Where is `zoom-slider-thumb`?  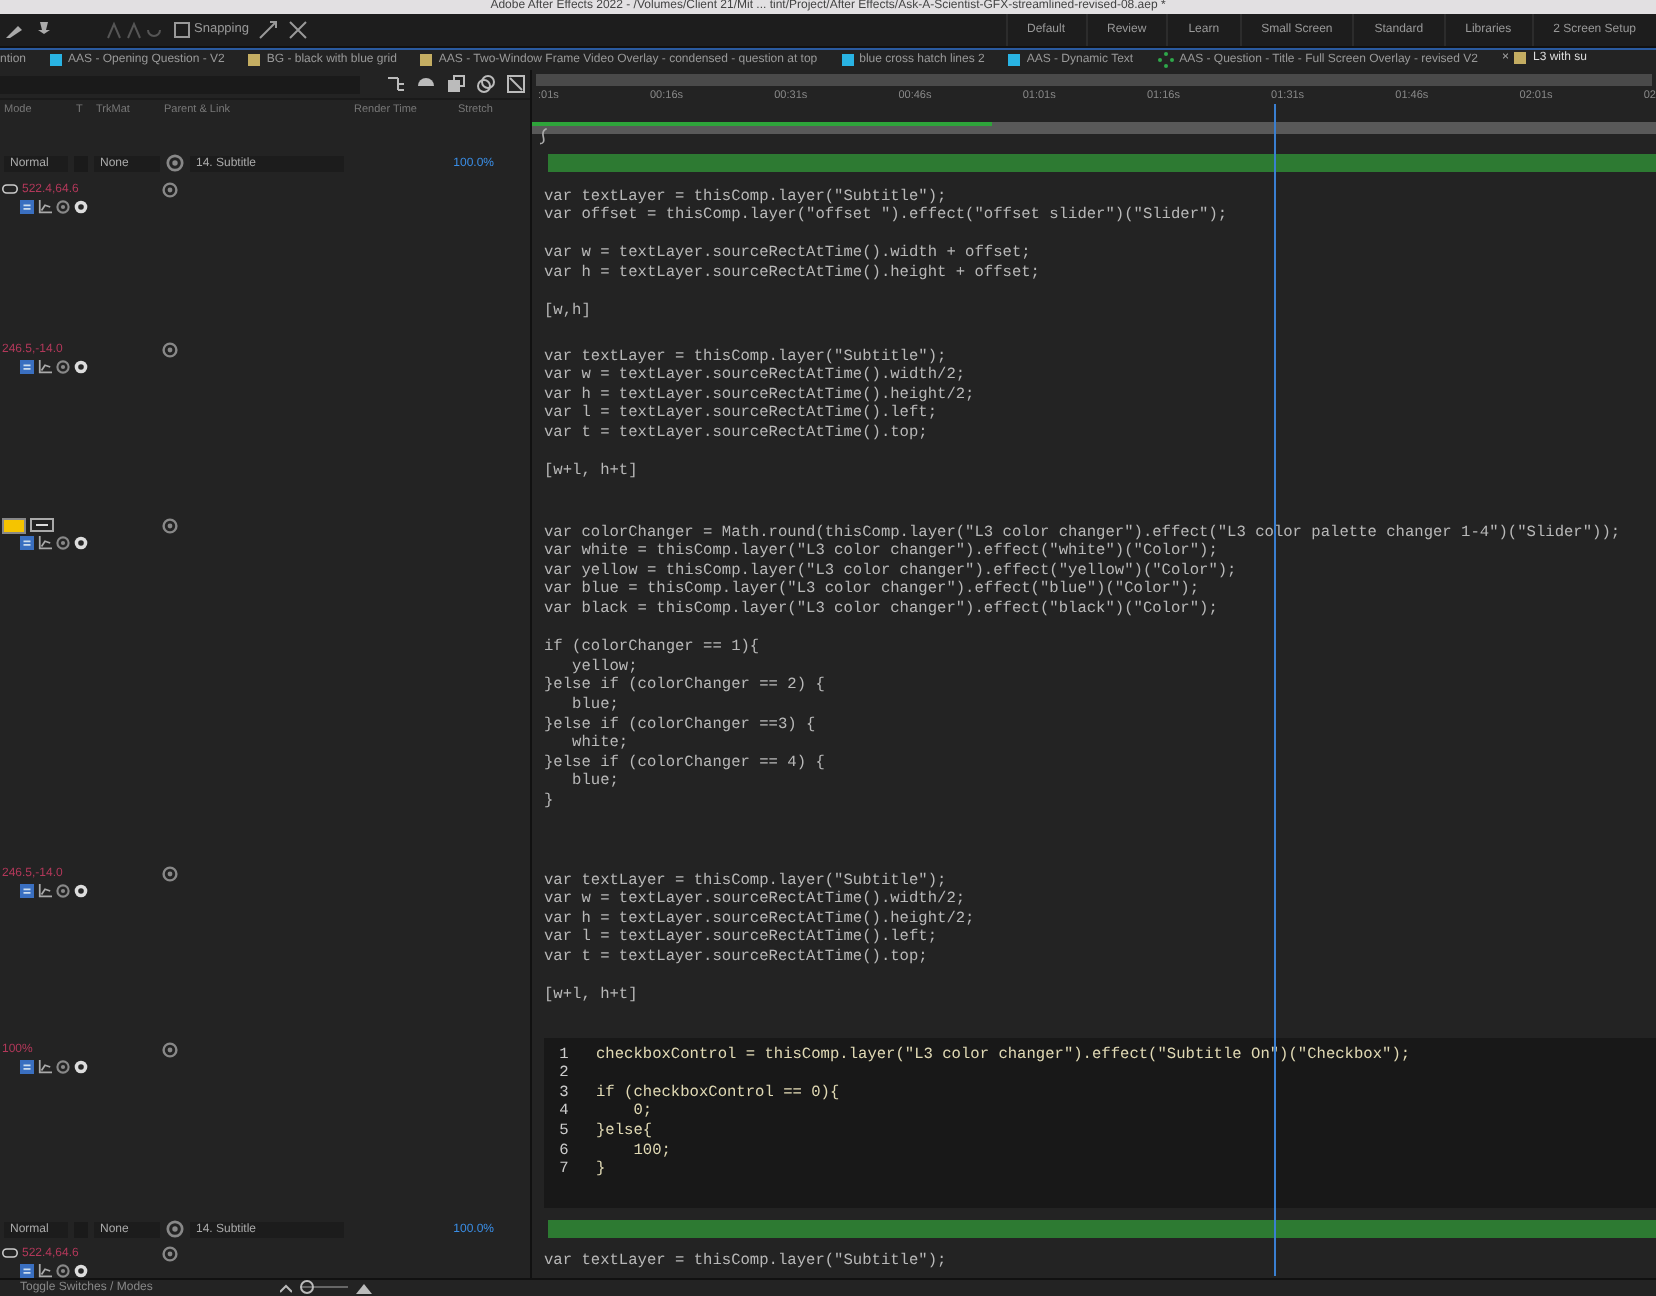 zoom-slider-thumb is located at coordinates (306, 1287).